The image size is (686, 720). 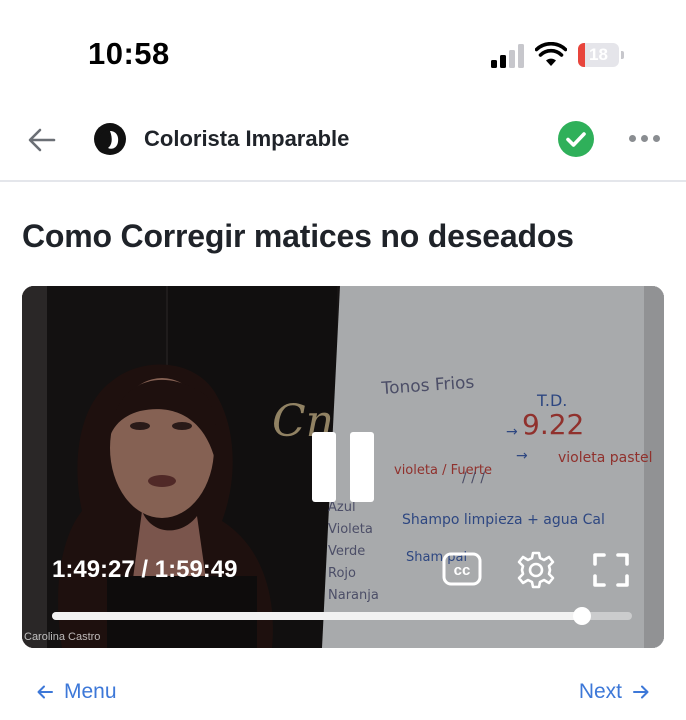 What do you see at coordinates (611, 570) in the screenshot?
I see `fullscreen-icon` at bounding box center [611, 570].